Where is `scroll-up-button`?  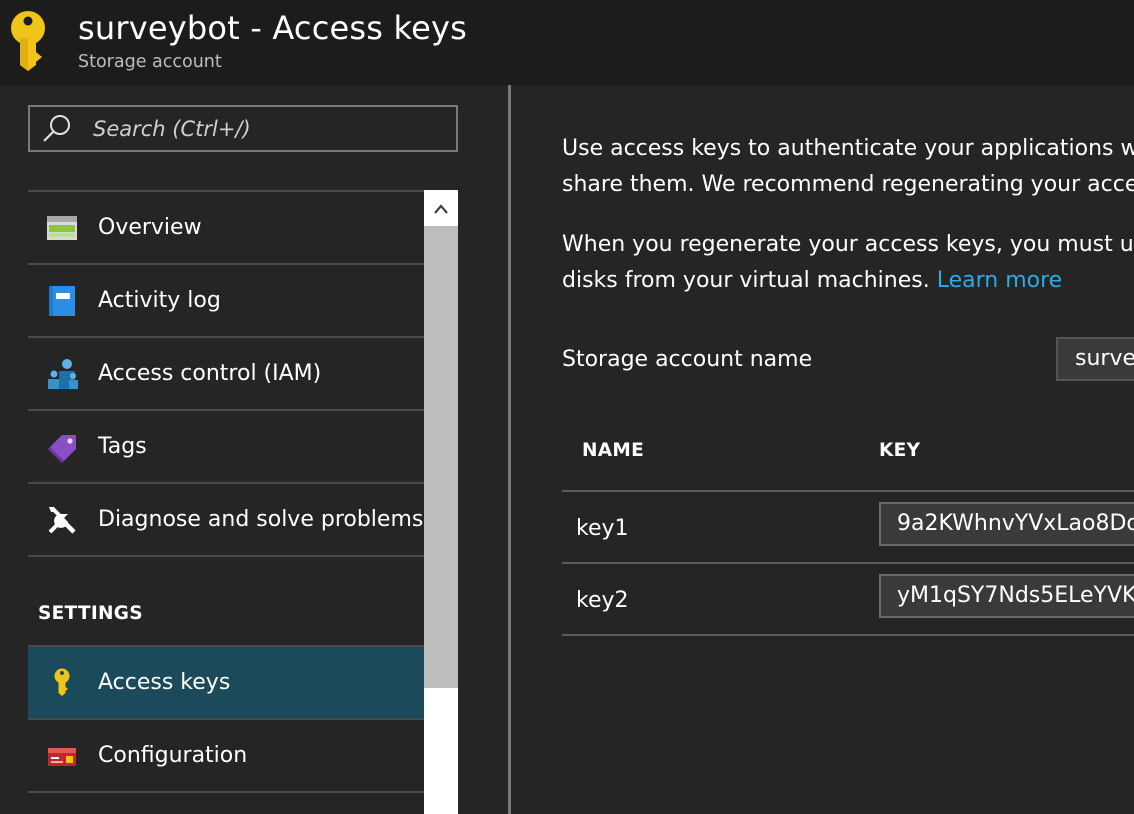 scroll-up-button is located at coordinates (441, 208).